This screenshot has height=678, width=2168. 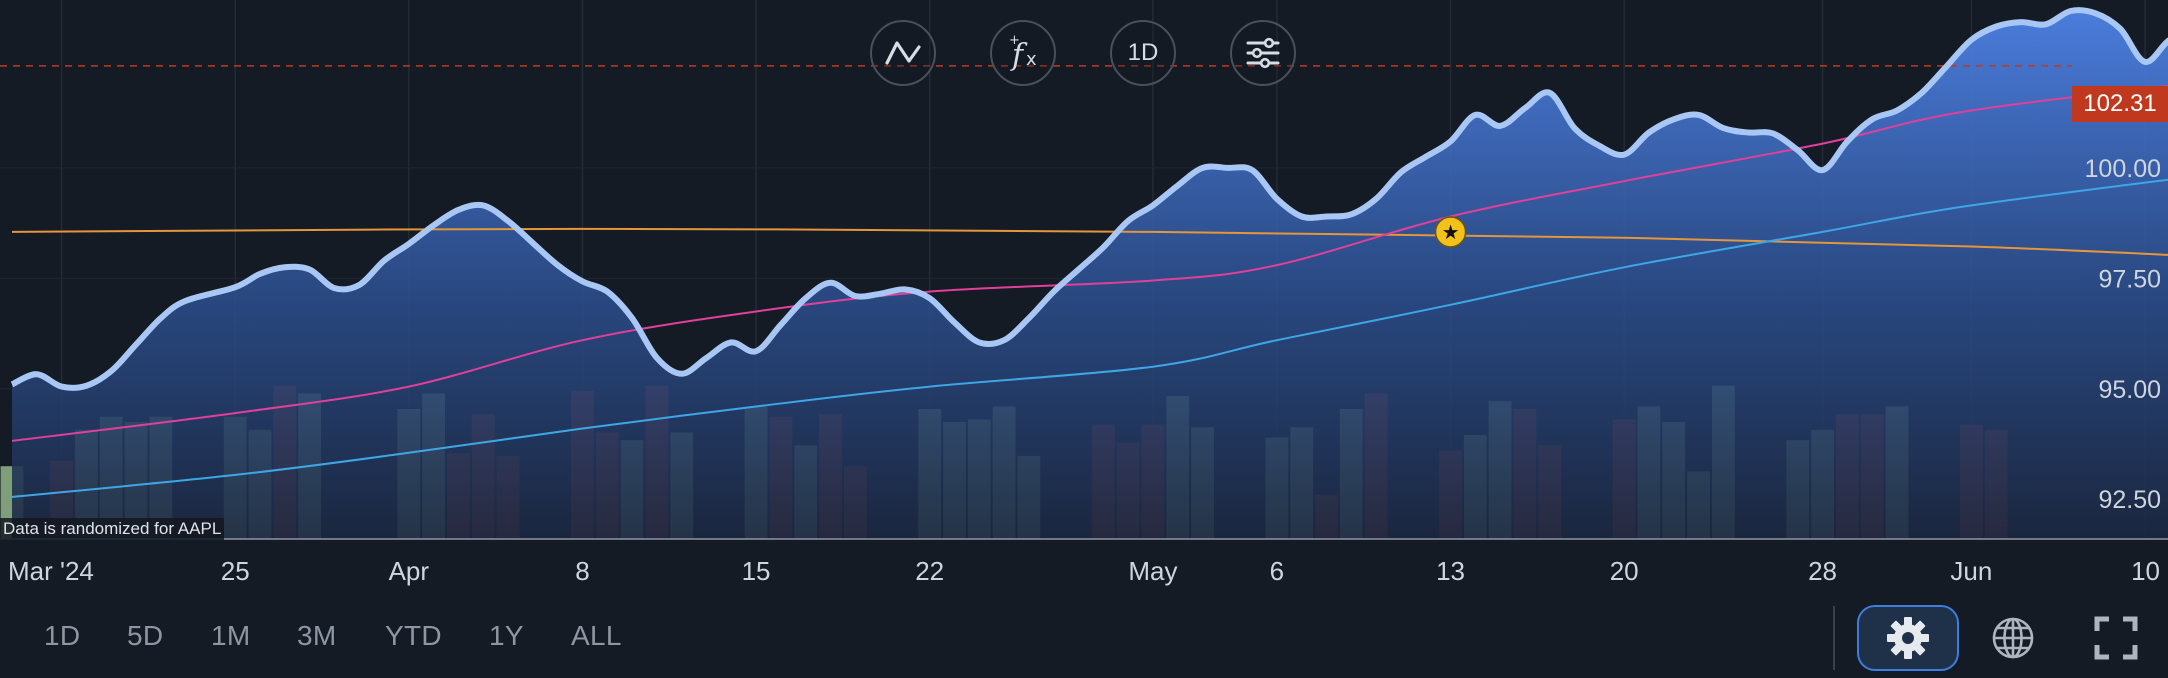 I want to click on function-fx-icon: + f x, so click(x=1023, y=53).